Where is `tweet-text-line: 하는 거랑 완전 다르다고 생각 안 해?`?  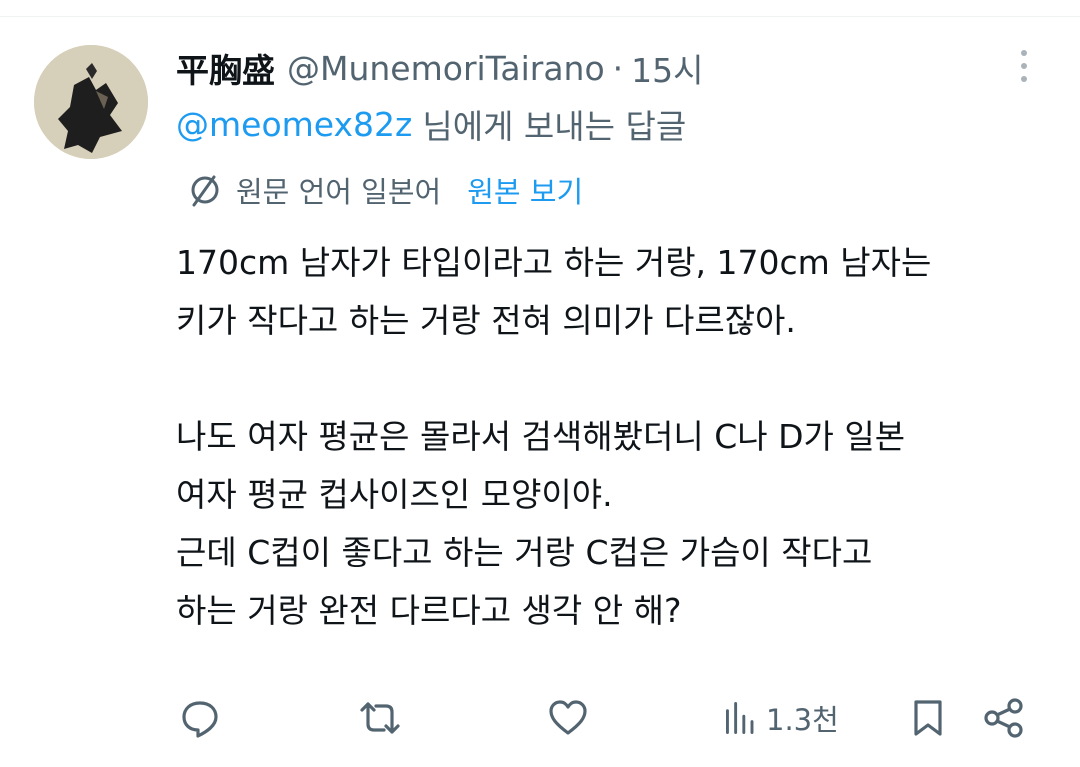 tweet-text-line: 하는 거랑 완전 다르다고 생각 안 해? is located at coordinates (429, 610).